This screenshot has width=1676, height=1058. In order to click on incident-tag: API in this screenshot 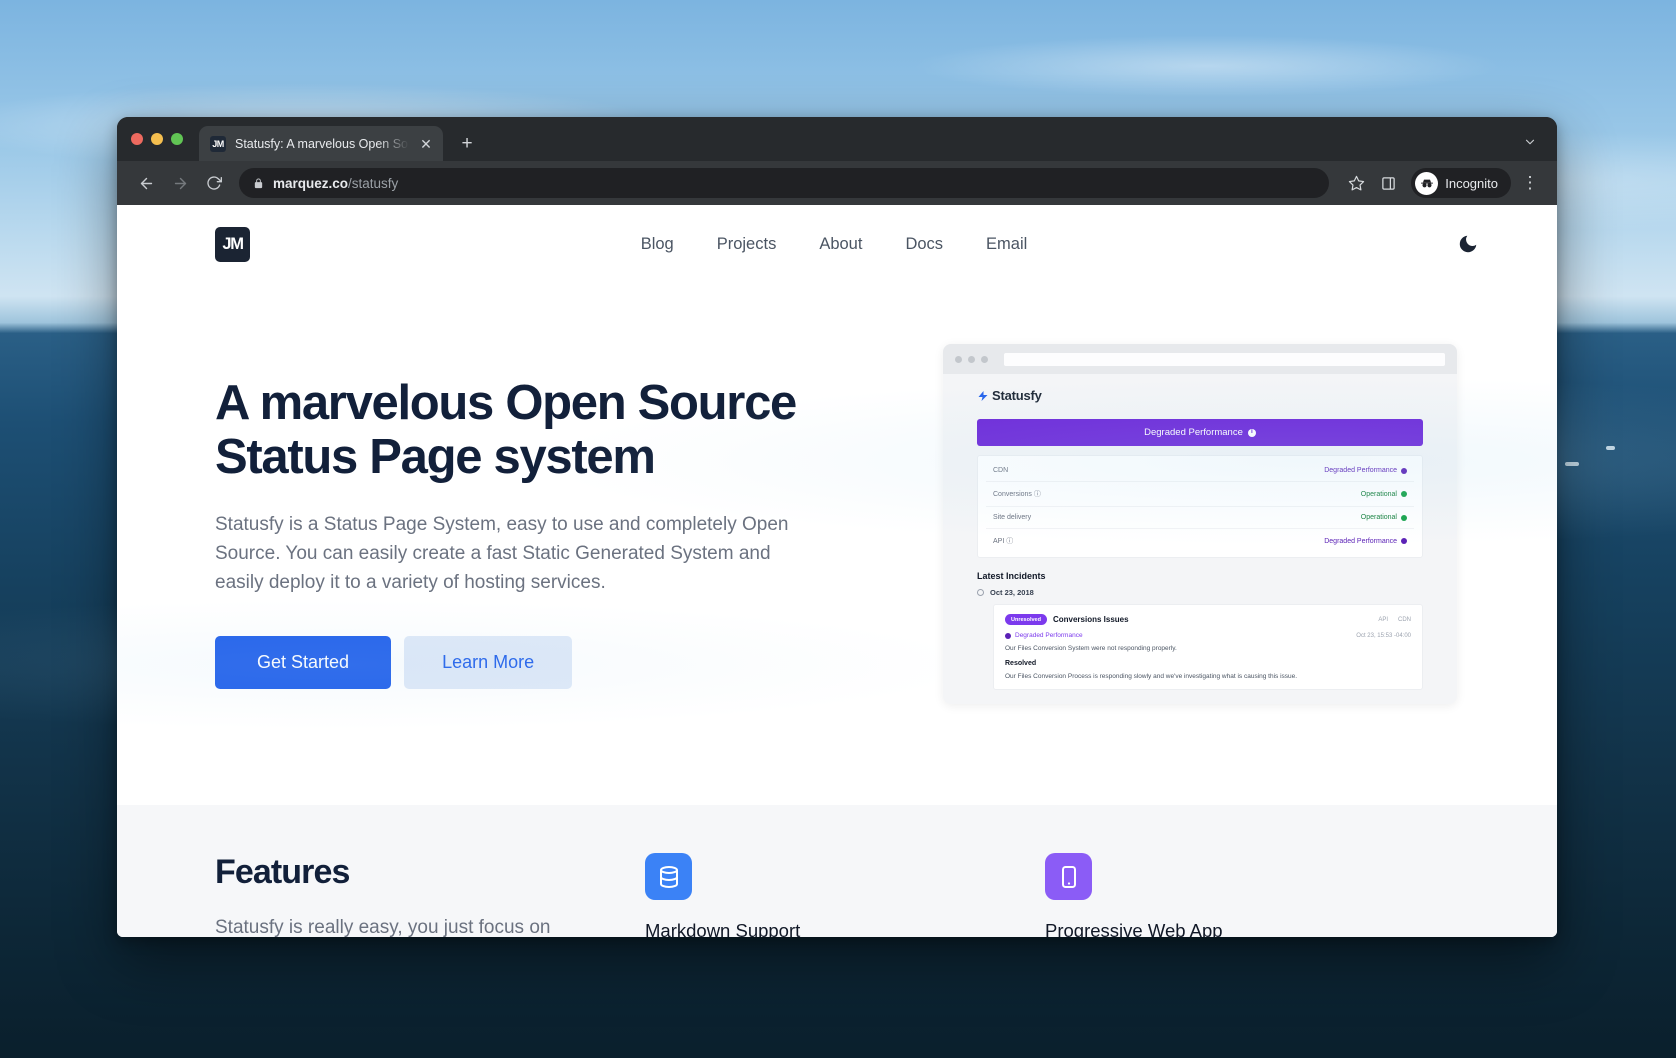, I will do `click(1383, 619)`.